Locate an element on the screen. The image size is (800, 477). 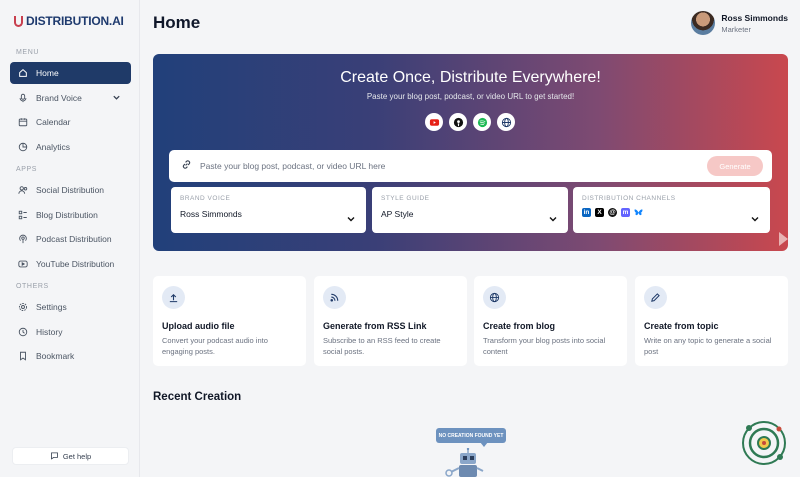
card-title: Generate from RSS Link is located at coordinates (375, 326).